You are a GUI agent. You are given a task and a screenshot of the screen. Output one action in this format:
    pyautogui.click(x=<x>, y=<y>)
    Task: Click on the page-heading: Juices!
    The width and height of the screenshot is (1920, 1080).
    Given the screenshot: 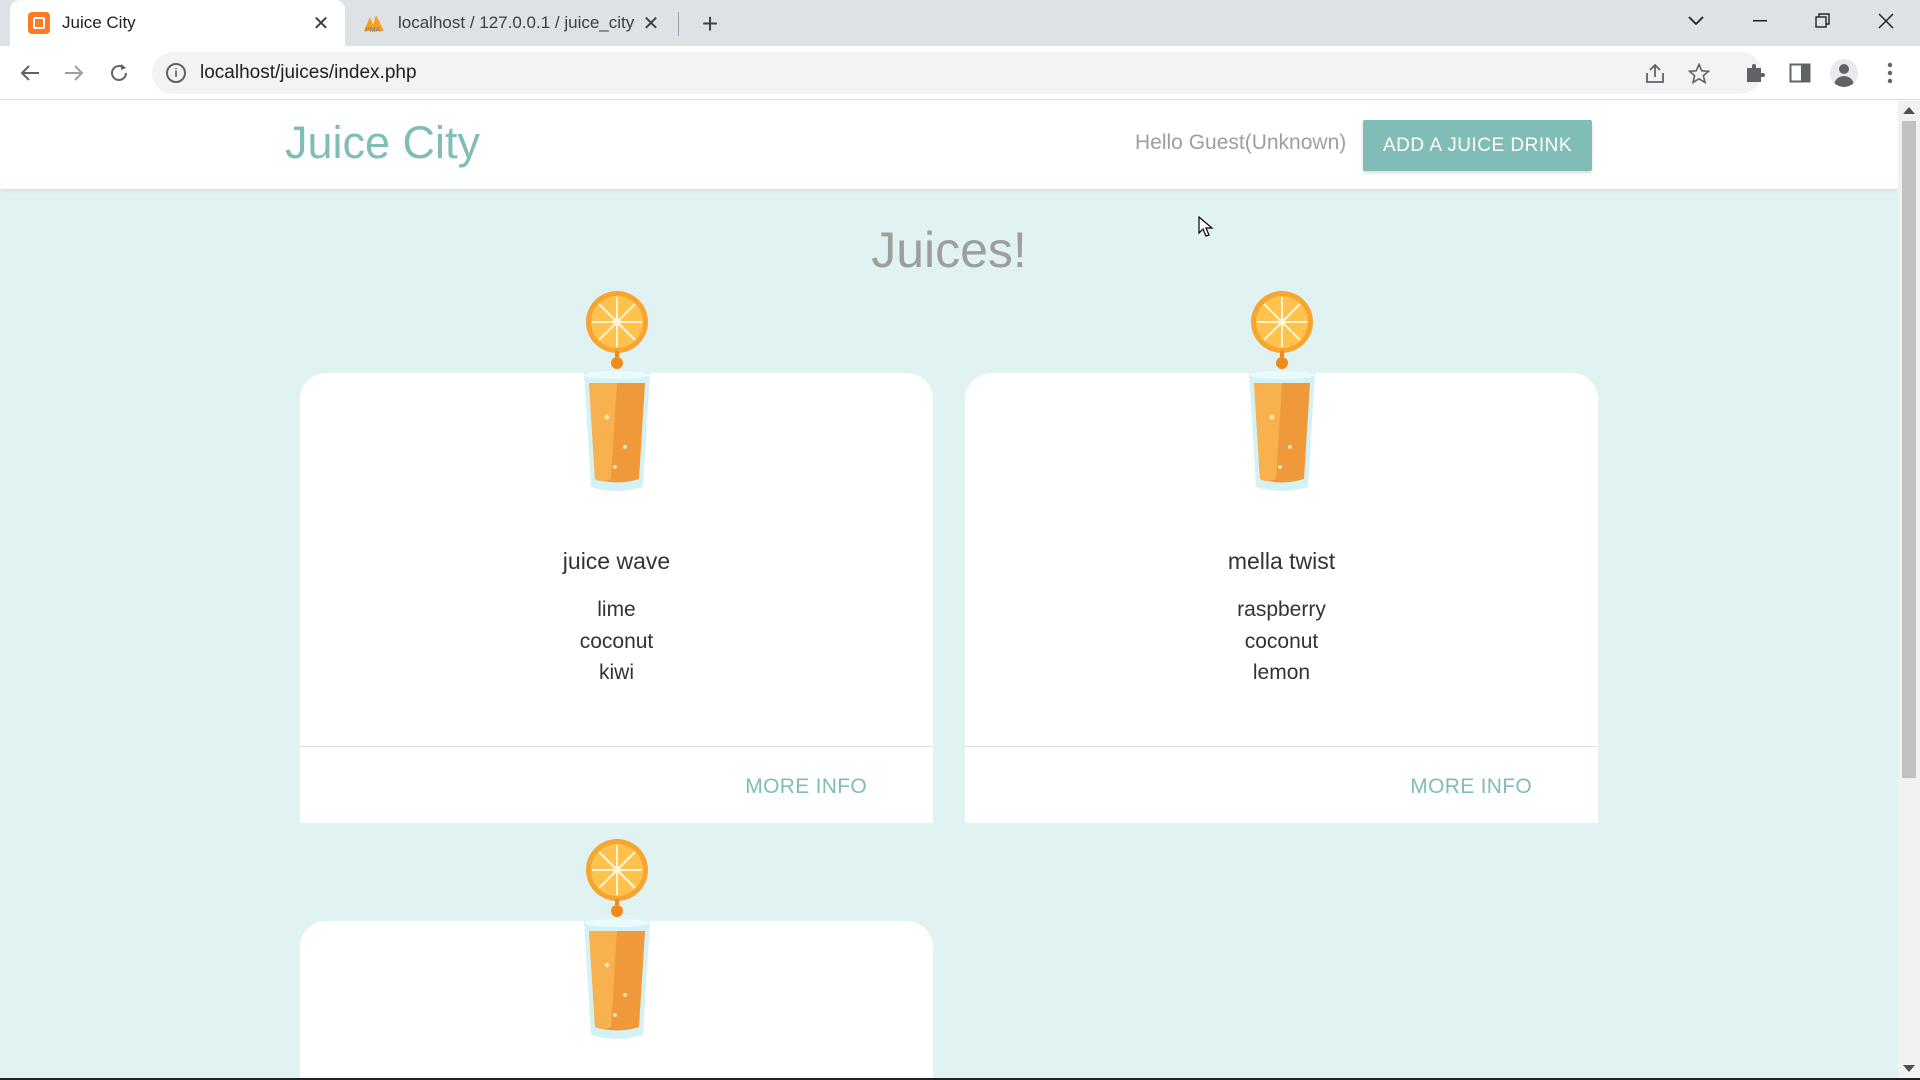 What is the action you would take?
    pyautogui.click(x=949, y=250)
    